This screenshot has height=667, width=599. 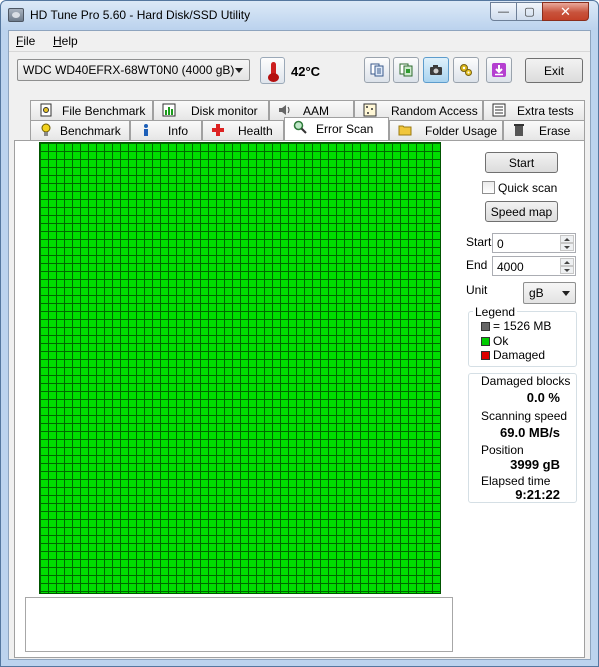 I want to click on exit-button: Exit, so click(x=554, y=70).